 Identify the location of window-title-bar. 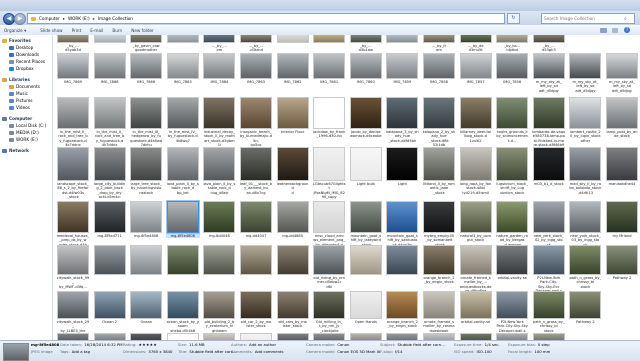
(320, 5).